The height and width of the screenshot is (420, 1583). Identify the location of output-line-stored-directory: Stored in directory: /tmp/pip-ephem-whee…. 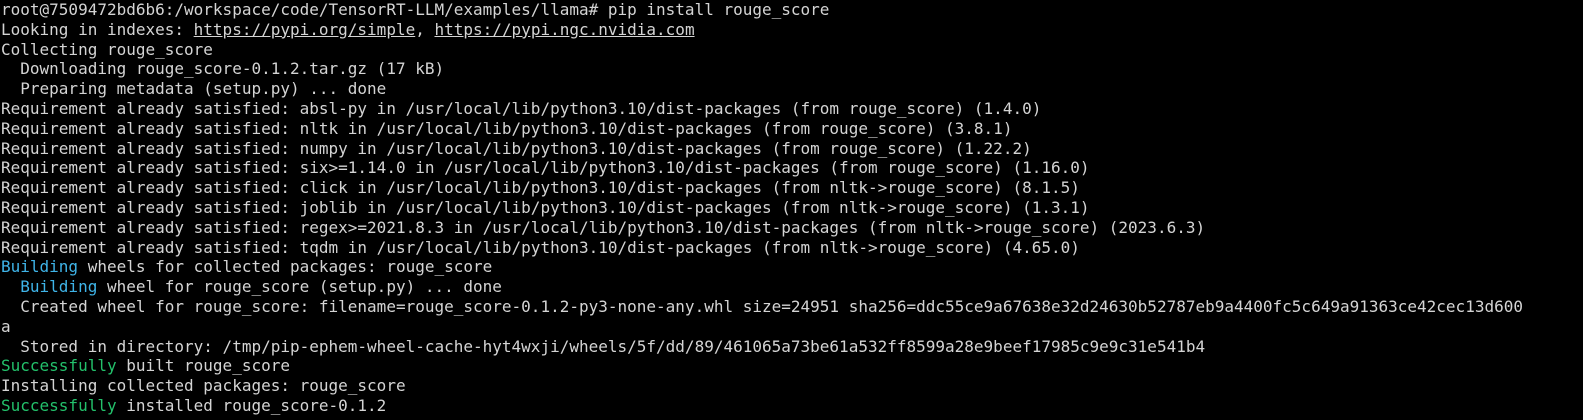
(603, 346).